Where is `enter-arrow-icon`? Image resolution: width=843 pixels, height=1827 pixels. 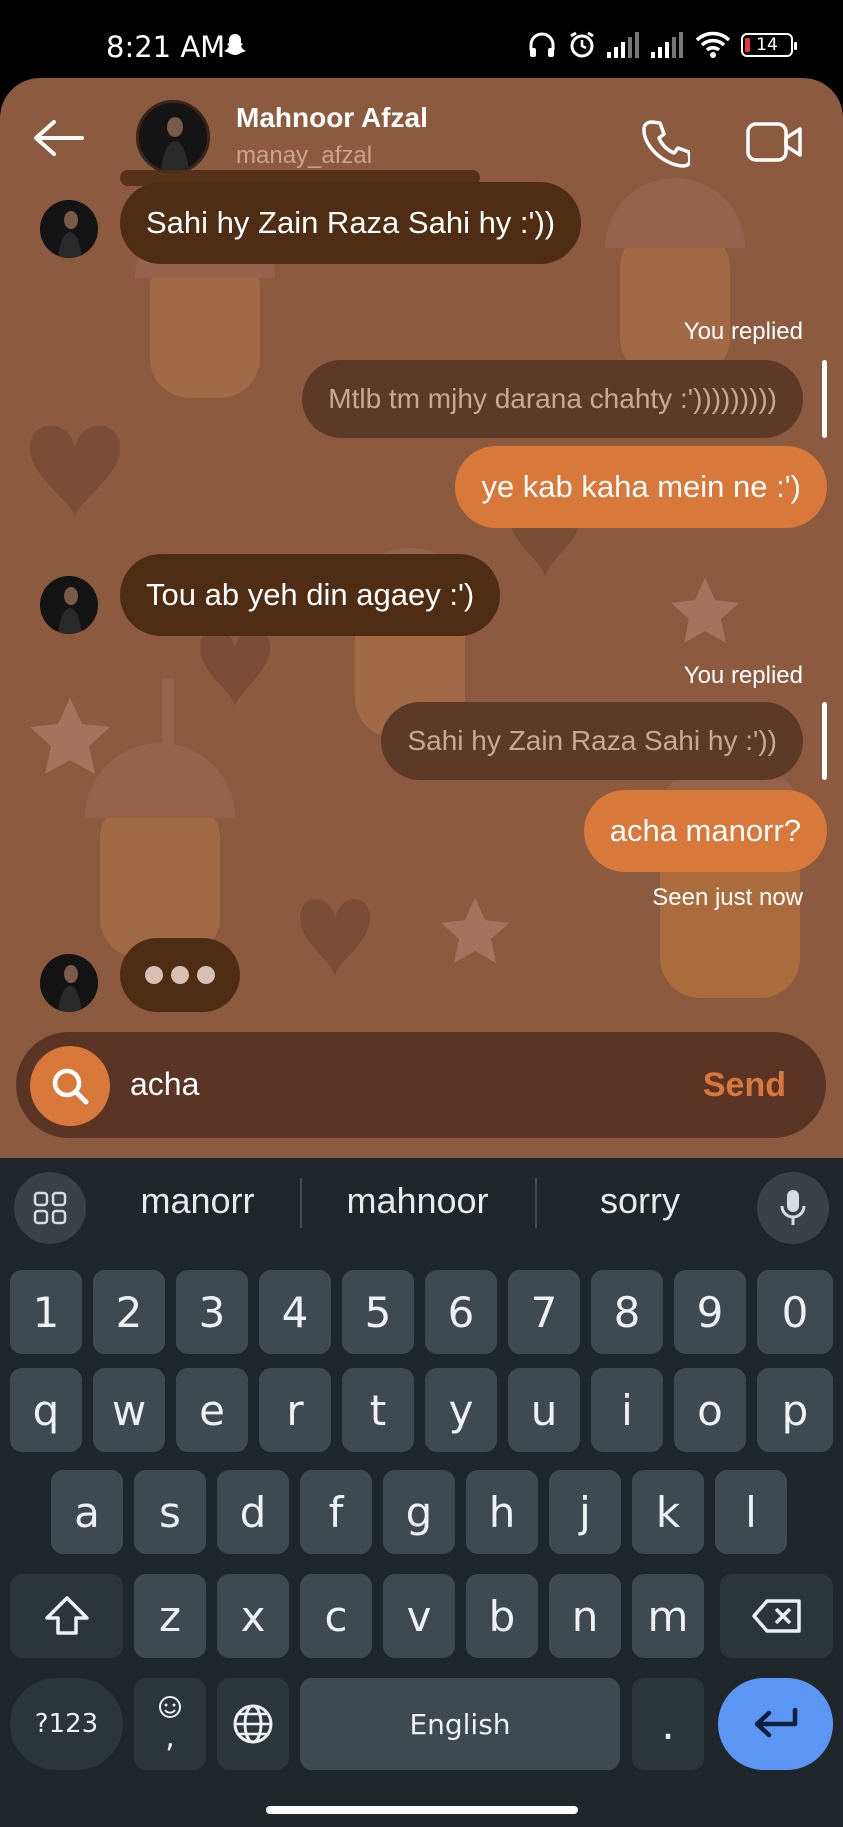
enter-arrow-icon is located at coordinates (775, 1722).